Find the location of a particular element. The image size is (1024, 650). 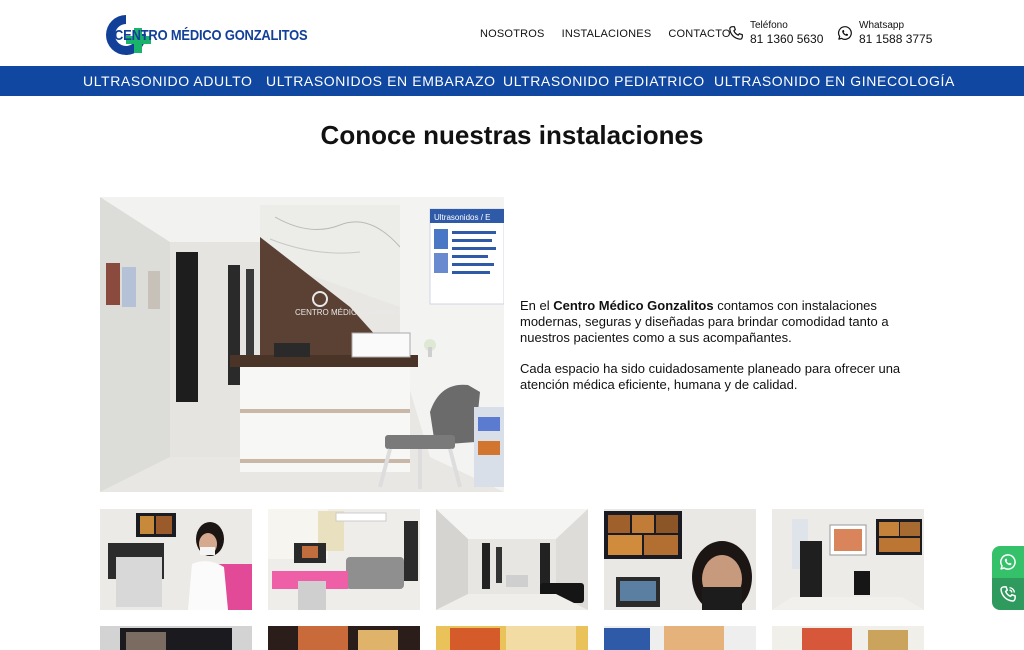

nav-item-nosotros: NOSOTROS is located at coordinates (512, 34).